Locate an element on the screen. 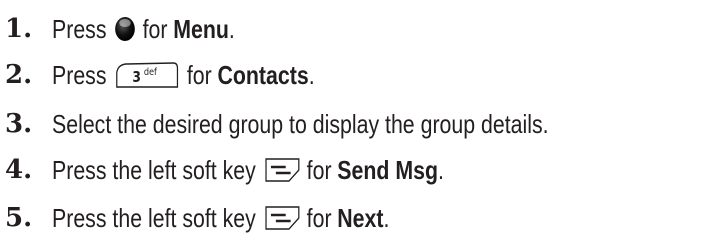 The width and height of the screenshot is (723, 252). key-3-def-icon: 3 def is located at coordinates (148, 75).